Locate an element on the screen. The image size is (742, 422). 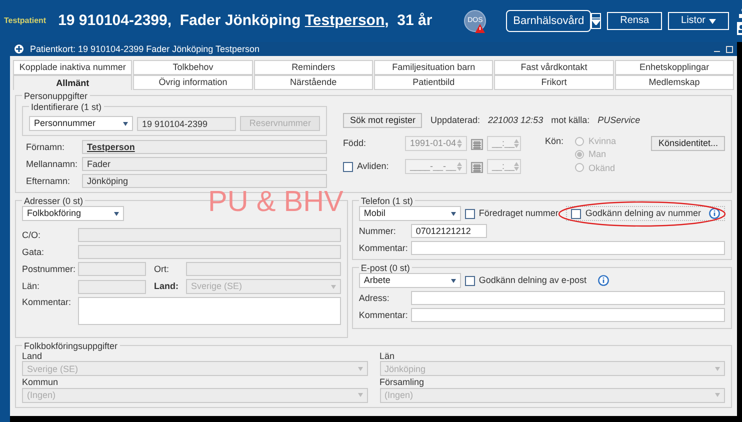
filter-icon is located at coordinates (596, 21).